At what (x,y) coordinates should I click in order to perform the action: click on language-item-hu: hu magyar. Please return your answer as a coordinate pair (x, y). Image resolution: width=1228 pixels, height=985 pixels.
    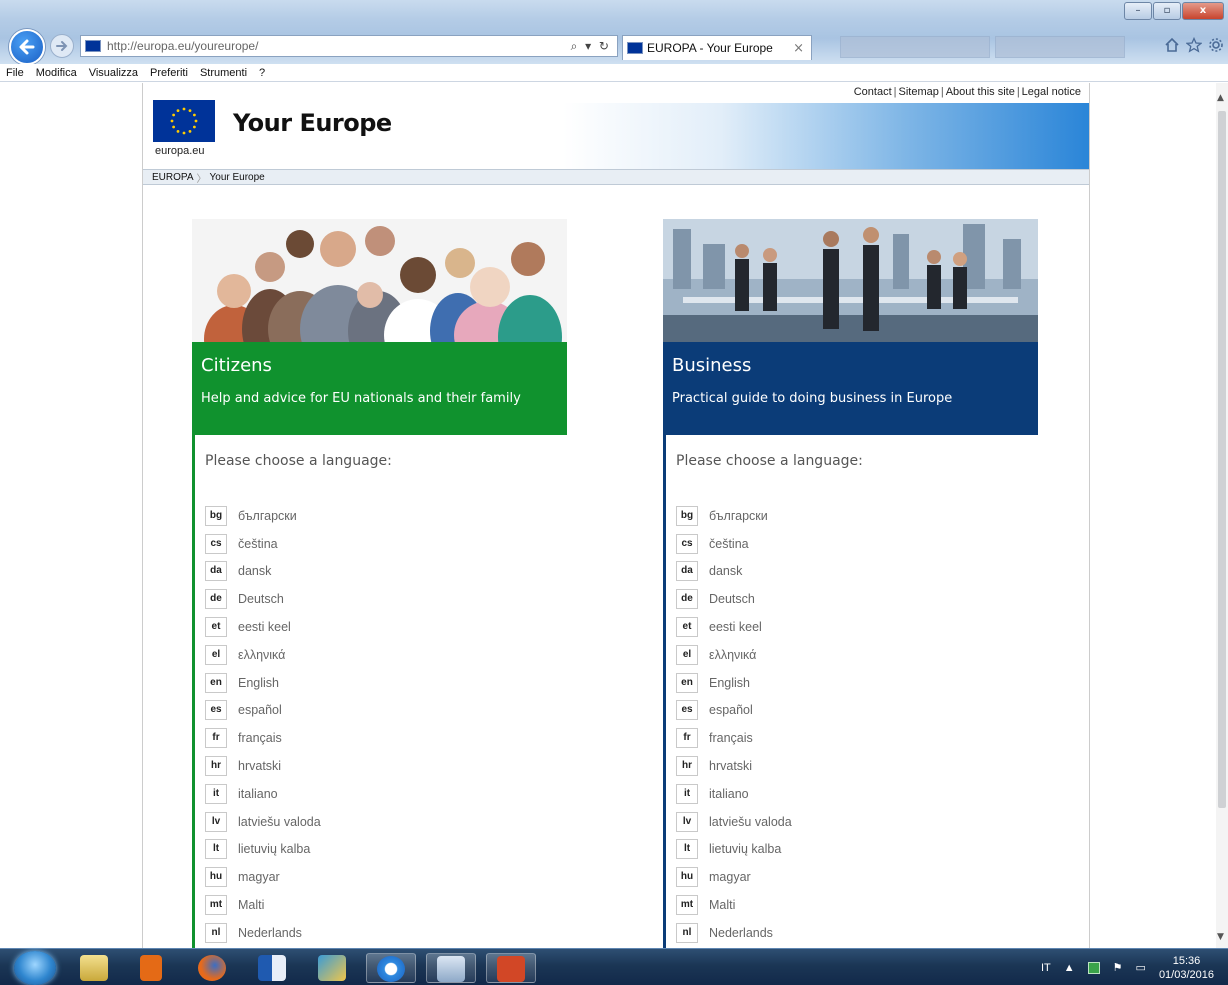
    Looking at the image, I should click on (846, 877).